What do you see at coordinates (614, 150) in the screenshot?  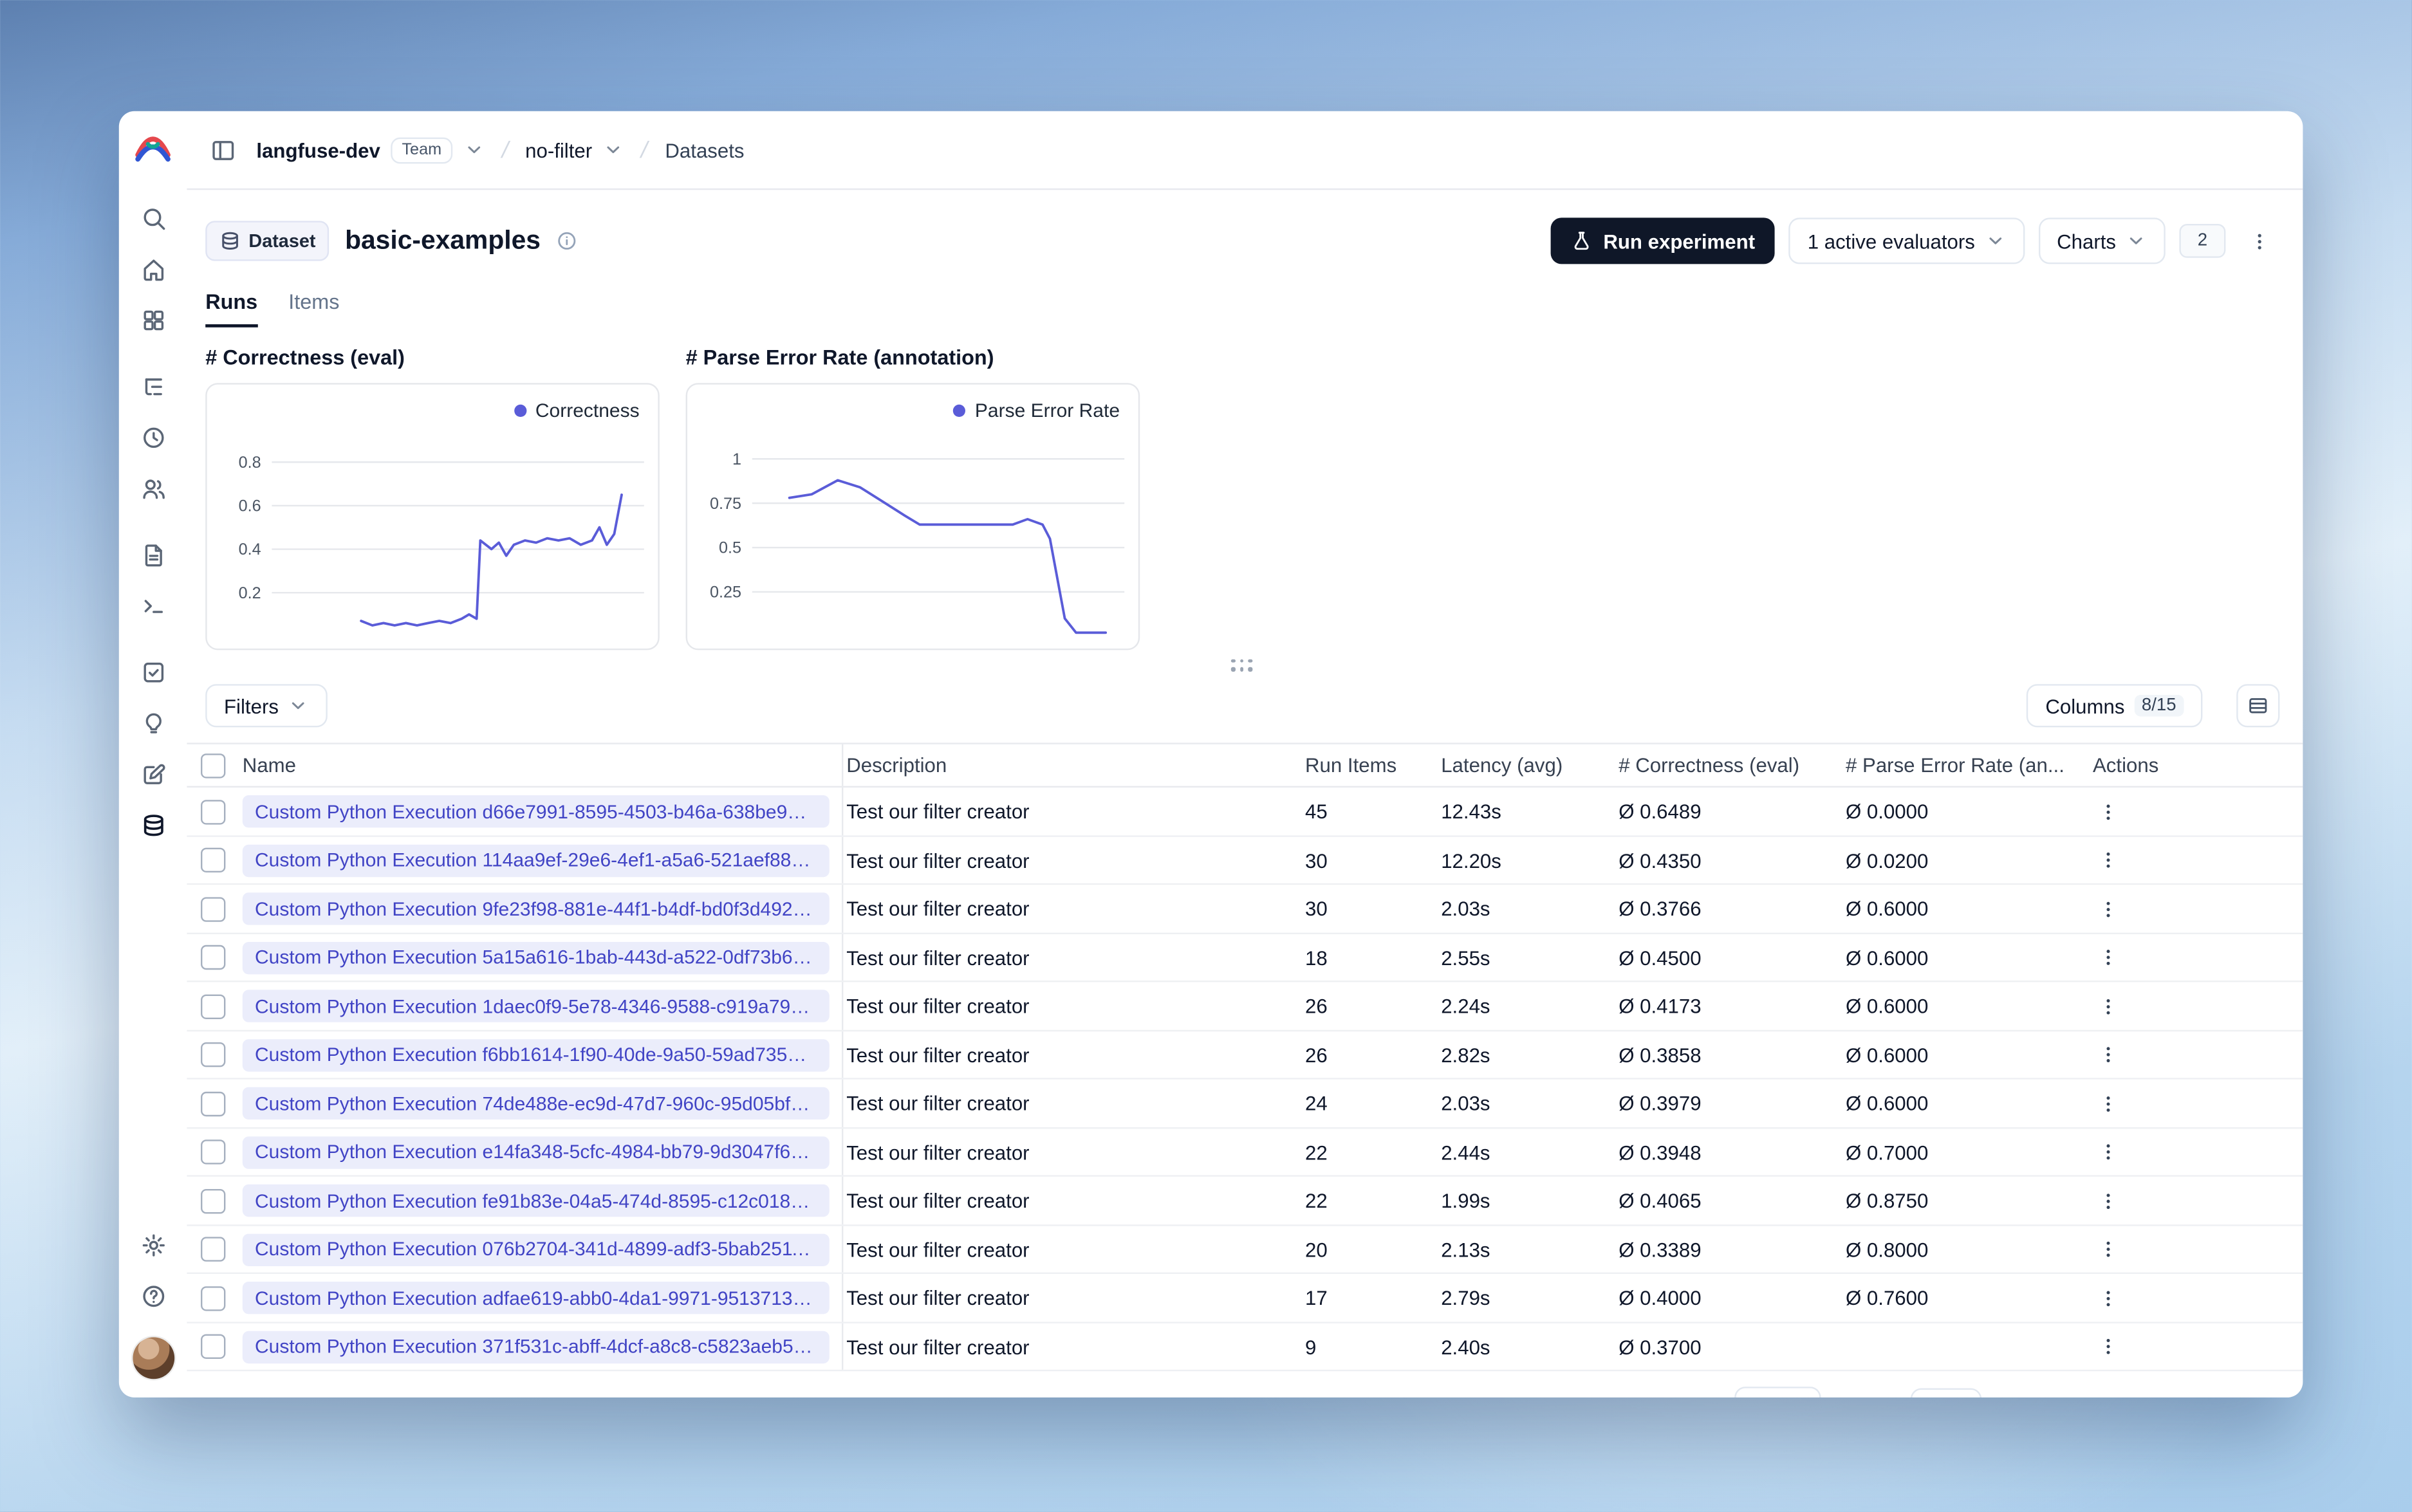 I see `project-chevron-down-icon` at bounding box center [614, 150].